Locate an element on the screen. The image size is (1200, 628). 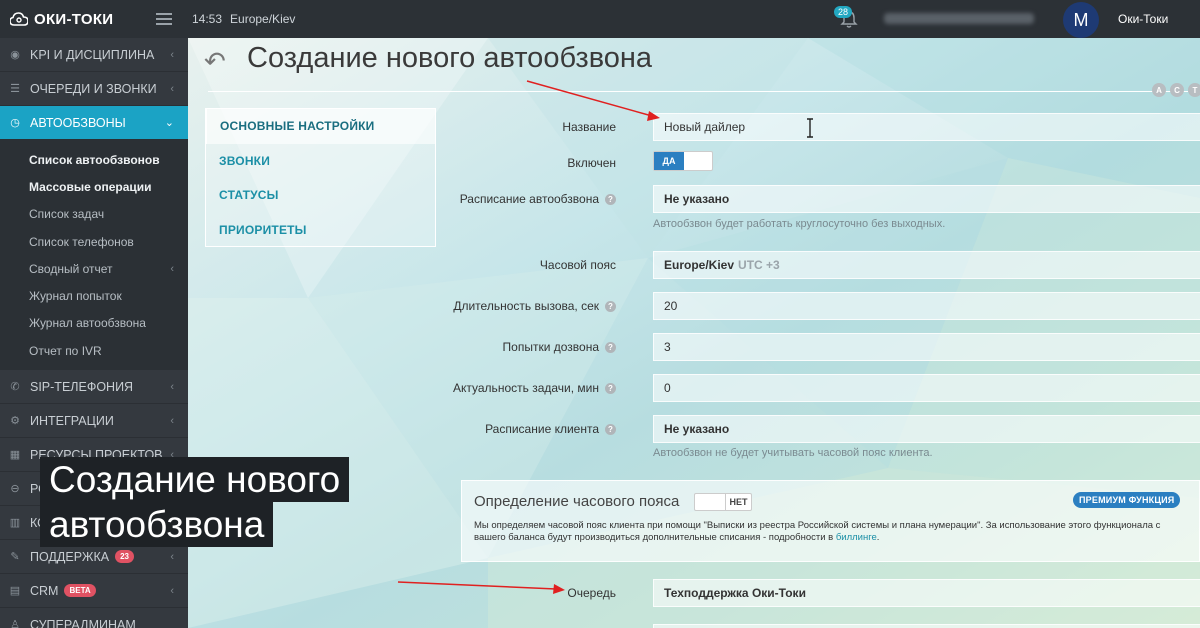
back-arrow-icon: ↶ is located at coordinates (215, 61).